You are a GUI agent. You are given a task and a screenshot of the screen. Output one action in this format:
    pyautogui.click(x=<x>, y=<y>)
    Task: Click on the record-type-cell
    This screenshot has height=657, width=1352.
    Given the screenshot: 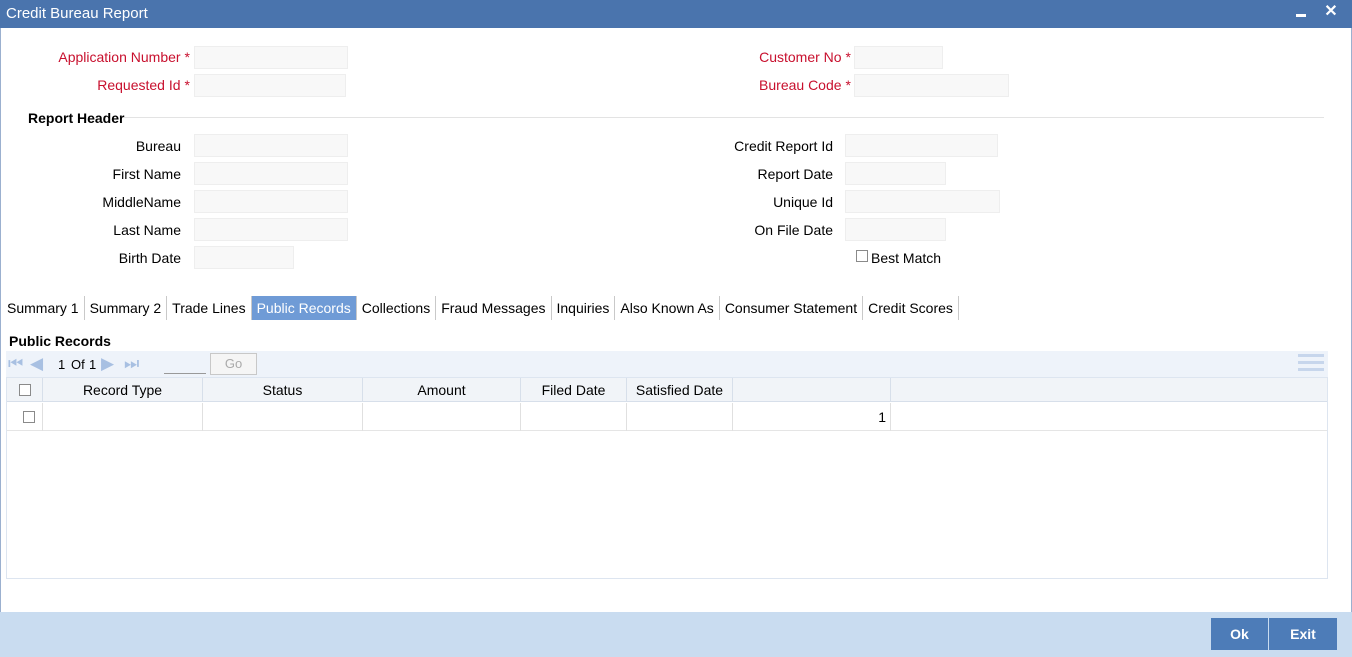 What is the action you would take?
    pyautogui.click(x=123, y=417)
    